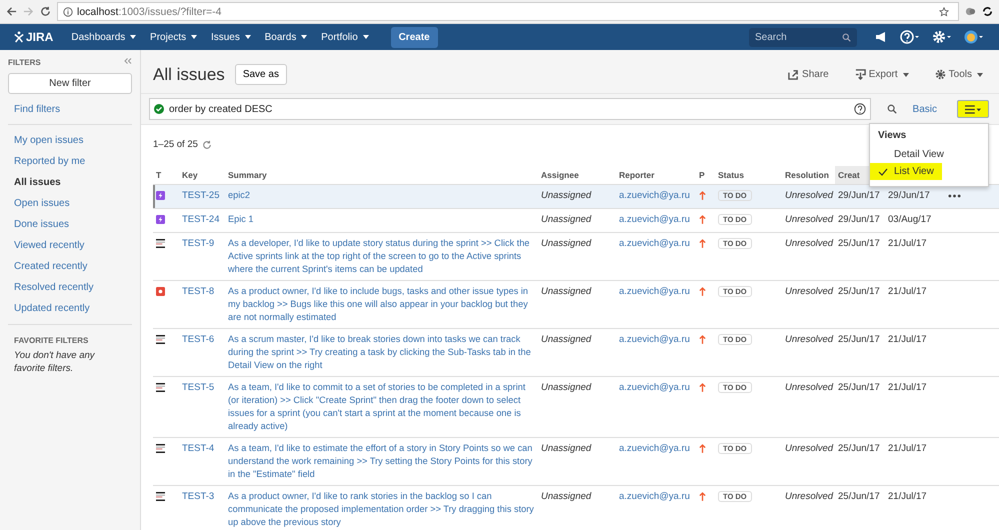 This screenshot has height=530, width=999. What do you see at coordinates (803, 37) in the screenshot?
I see `search-field: Search` at bounding box center [803, 37].